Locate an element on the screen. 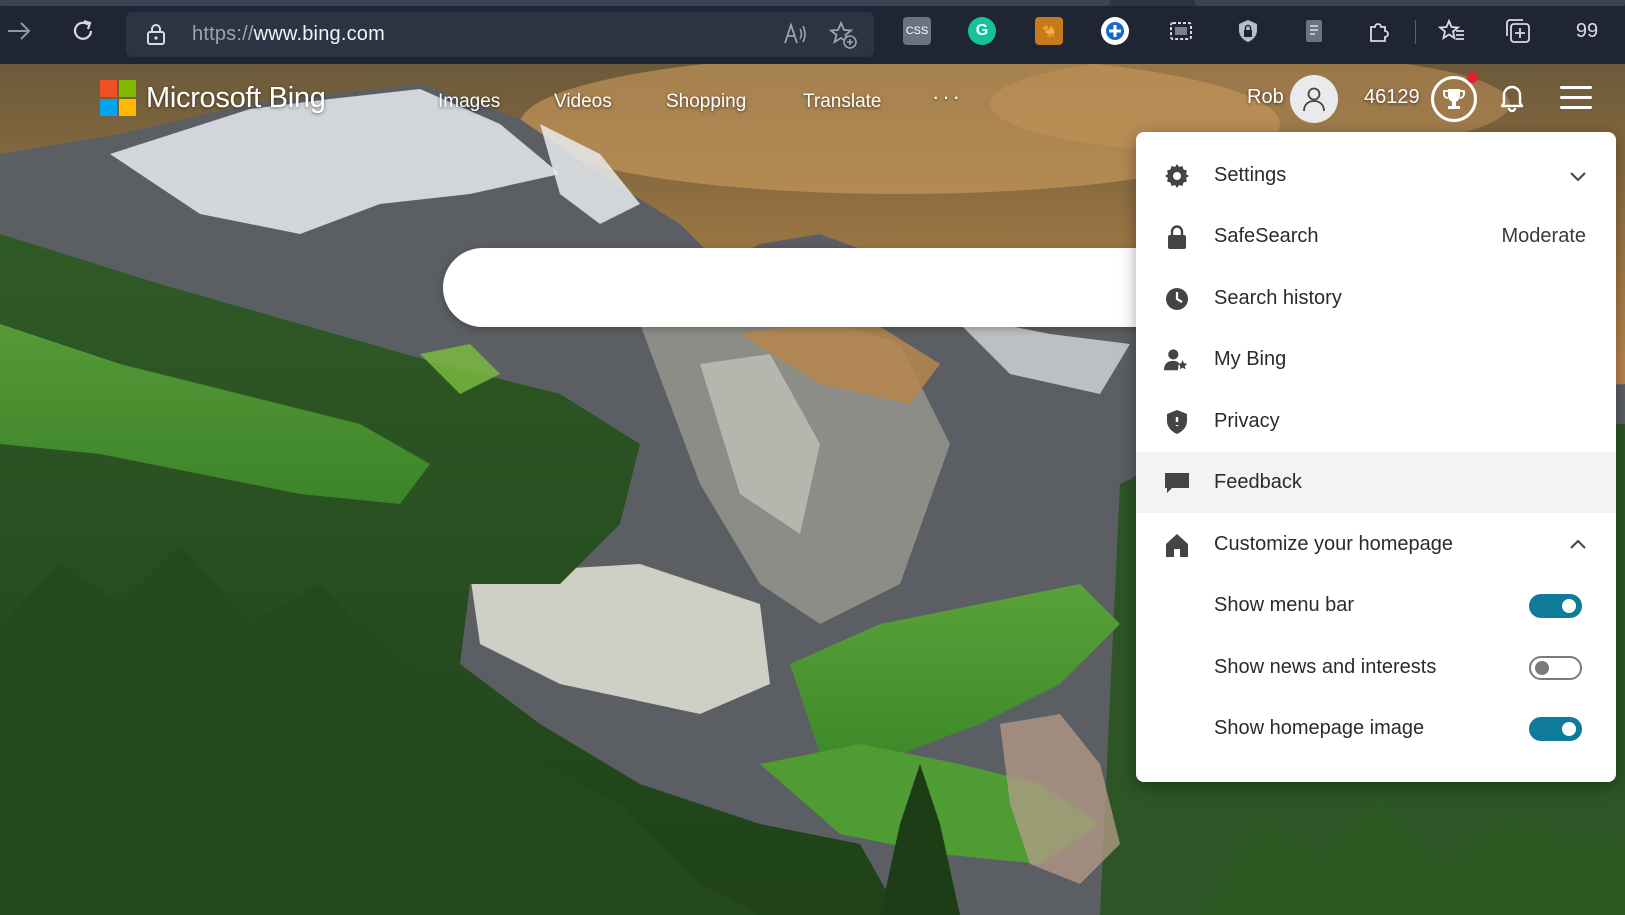 This screenshot has width=1625, height=915. menu-item-privacy: Privacy is located at coordinates (1376, 421).